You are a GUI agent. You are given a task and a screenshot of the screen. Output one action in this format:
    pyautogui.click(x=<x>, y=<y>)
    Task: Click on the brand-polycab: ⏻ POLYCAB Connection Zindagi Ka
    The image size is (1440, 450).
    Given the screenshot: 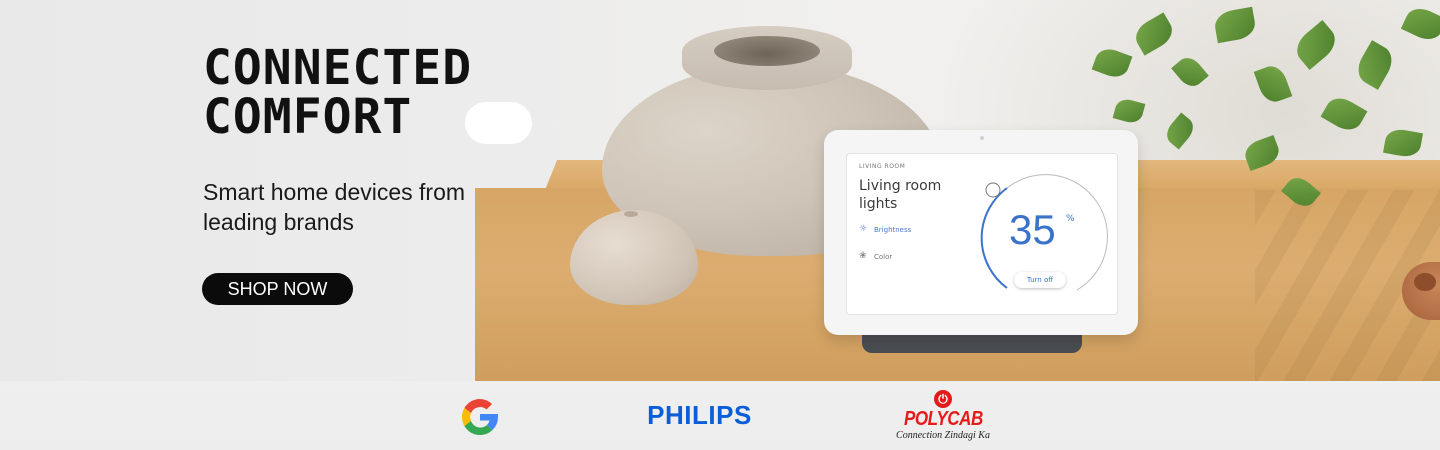 What is the action you would take?
    pyautogui.click(x=943, y=416)
    